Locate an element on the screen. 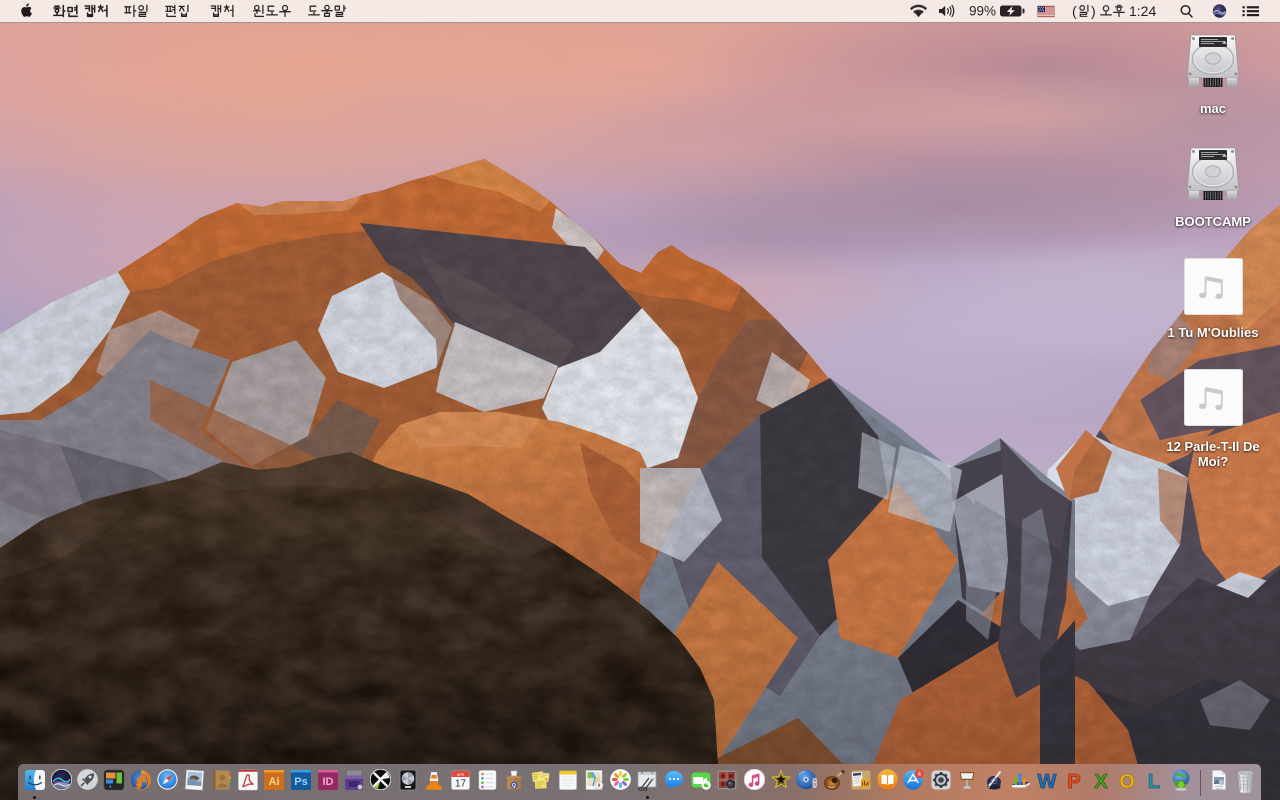 Image resolution: width=1280 pixels, height=800 pixels. svg-text: 99% is located at coordinates (982, 11).